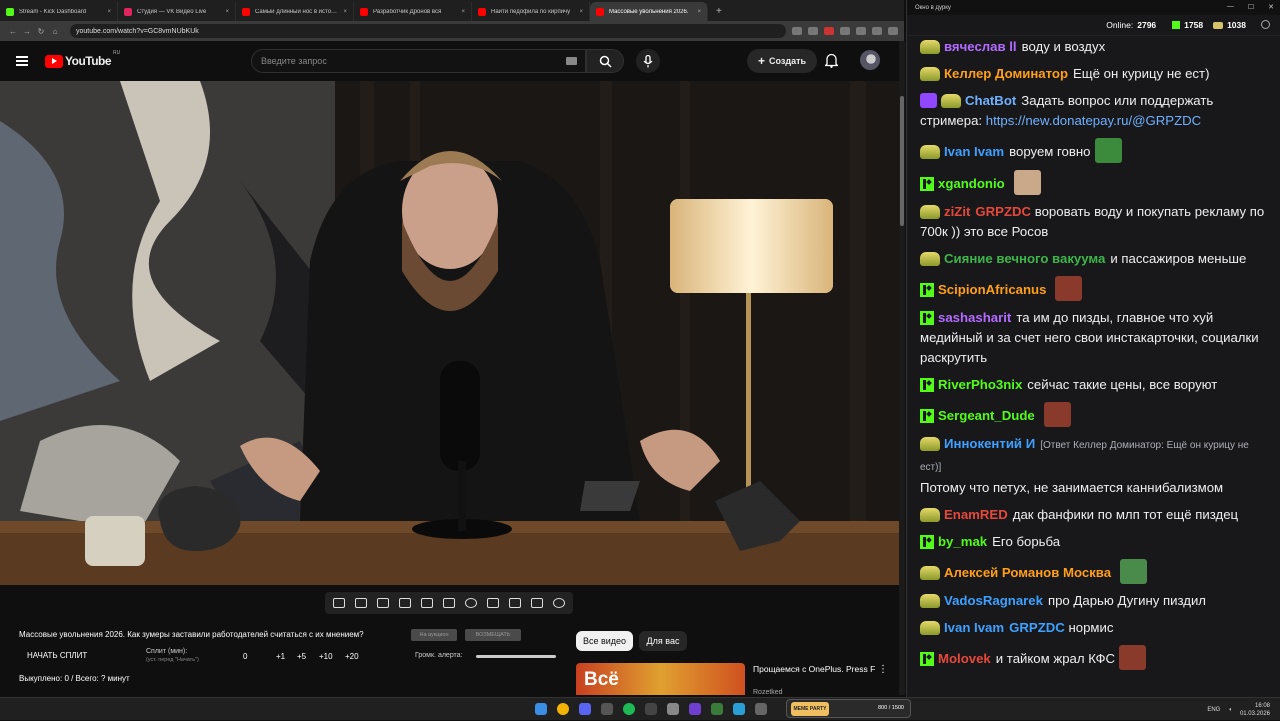 This screenshot has height=721, width=1280. What do you see at coordinates (993, 600) in the screenshot?
I see `chat-username: VadosRagnarek` at bounding box center [993, 600].